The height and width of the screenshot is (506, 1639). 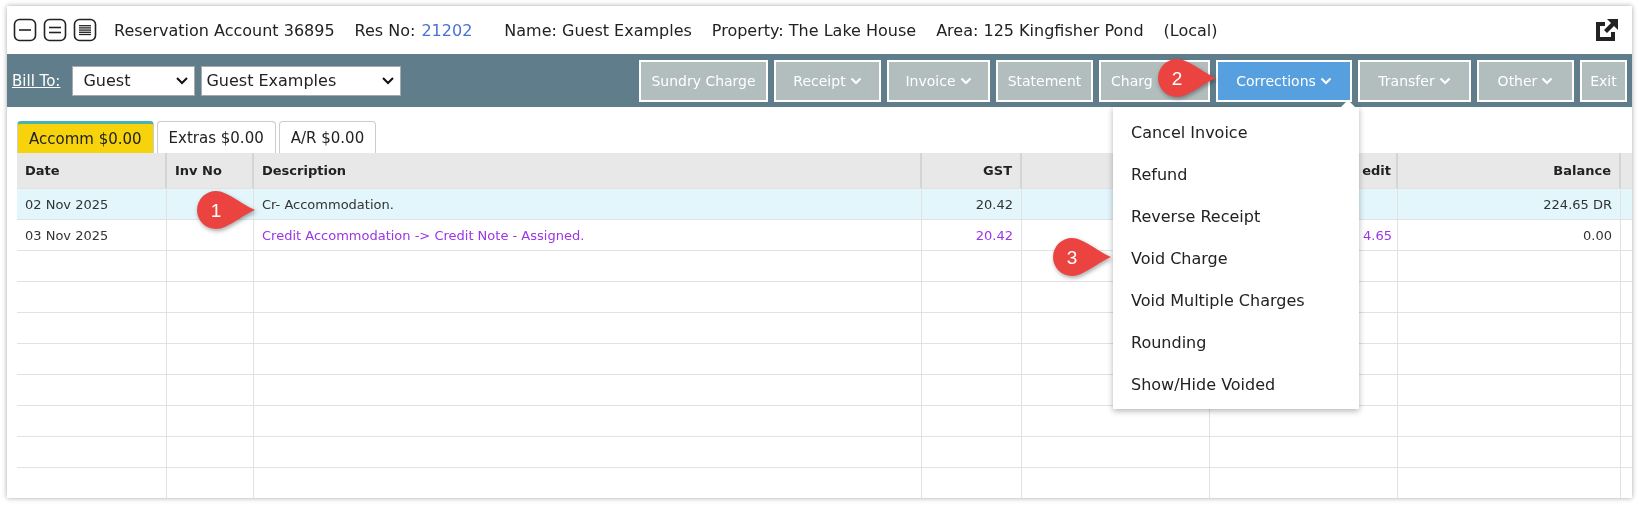 I want to click on bill-to-name-select: Guest Examples, so click(x=301, y=80).